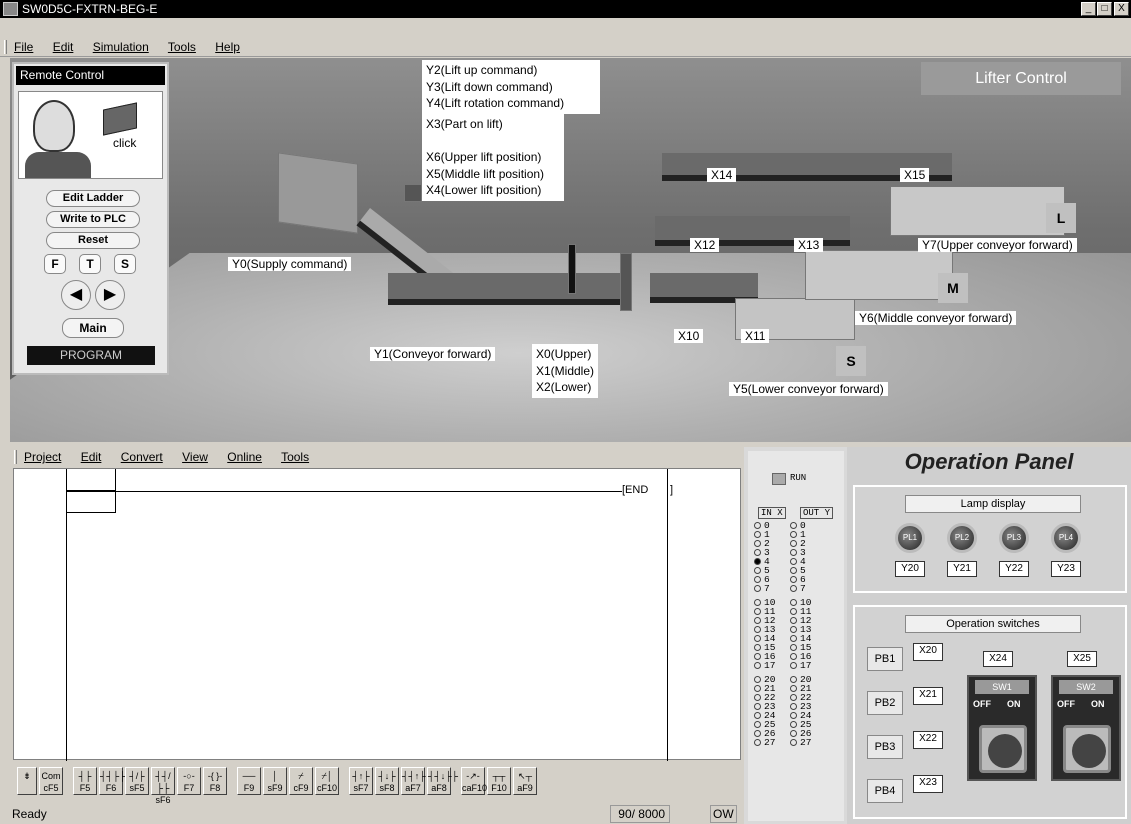  Describe the element at coordinates (779, 479) in the screenshot. I see `run-led` at that location.